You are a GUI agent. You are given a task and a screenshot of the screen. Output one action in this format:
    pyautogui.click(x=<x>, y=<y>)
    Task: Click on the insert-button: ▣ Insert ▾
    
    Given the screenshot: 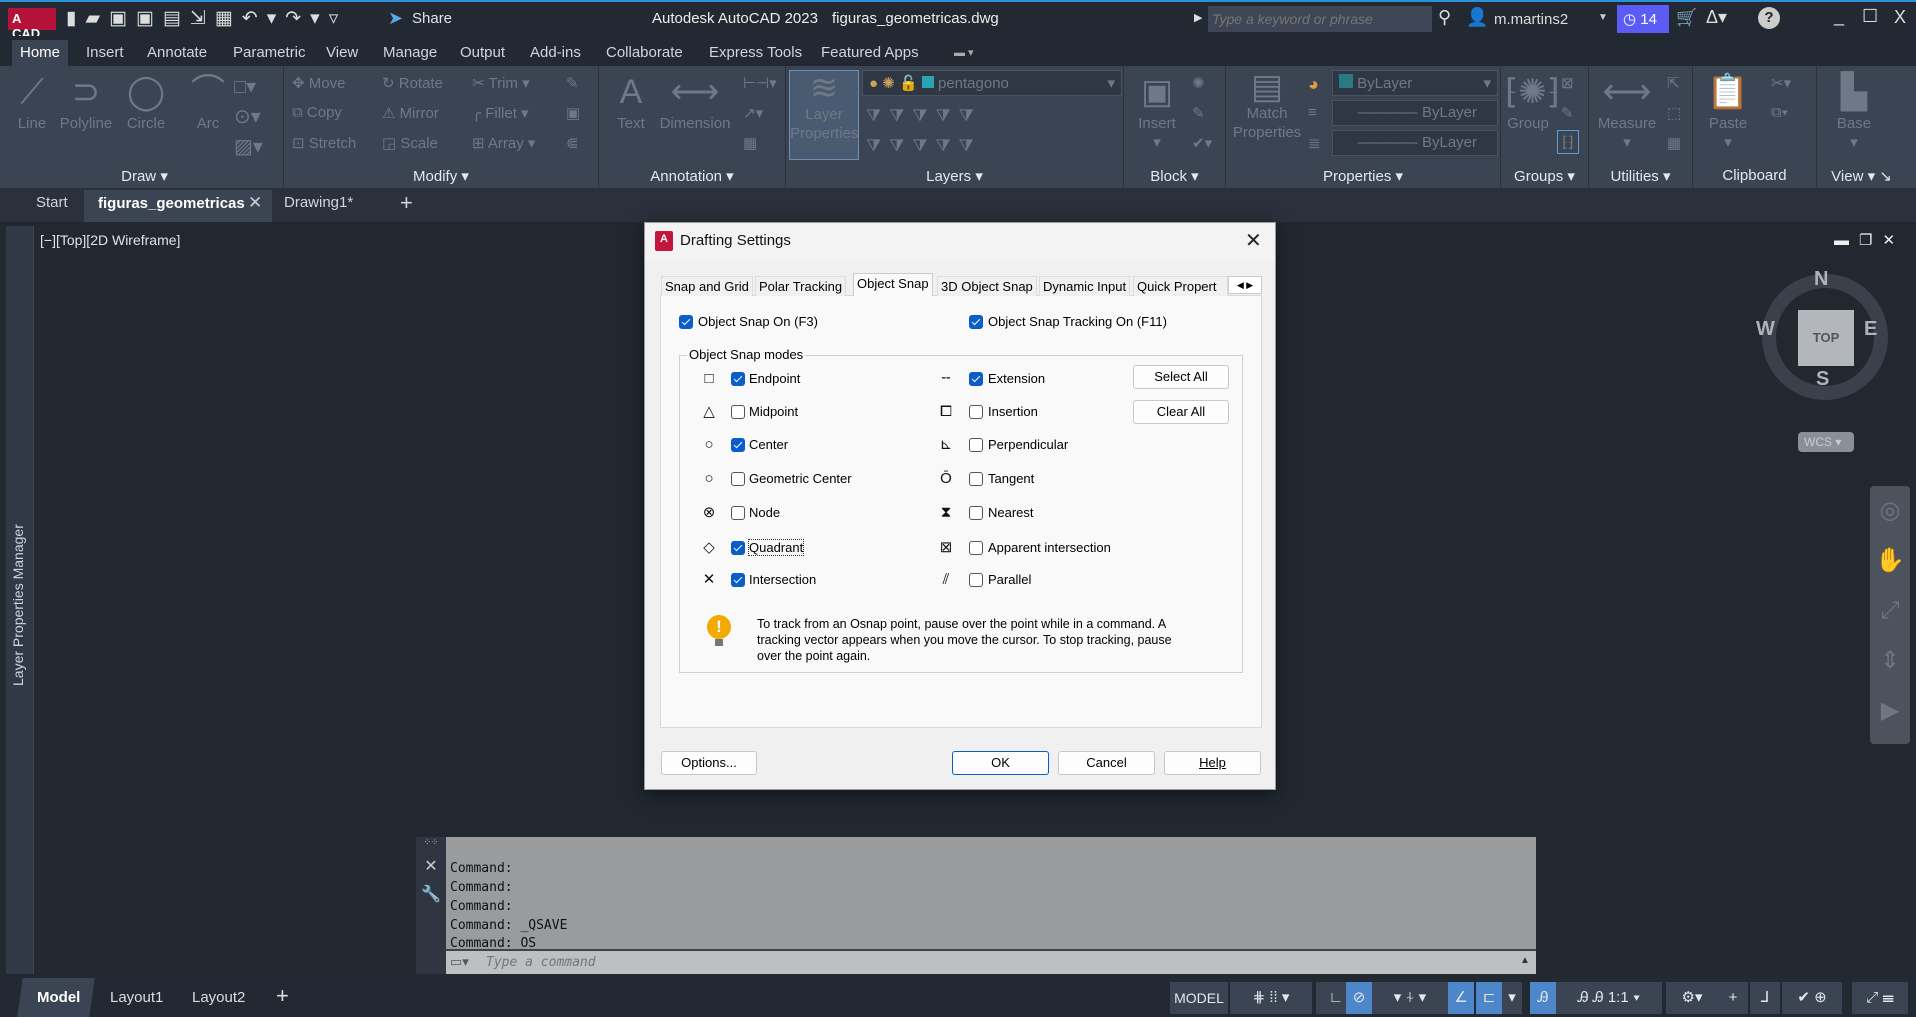 What is the action you would take?
    pyautogui.click(x=1157, y=111)
    